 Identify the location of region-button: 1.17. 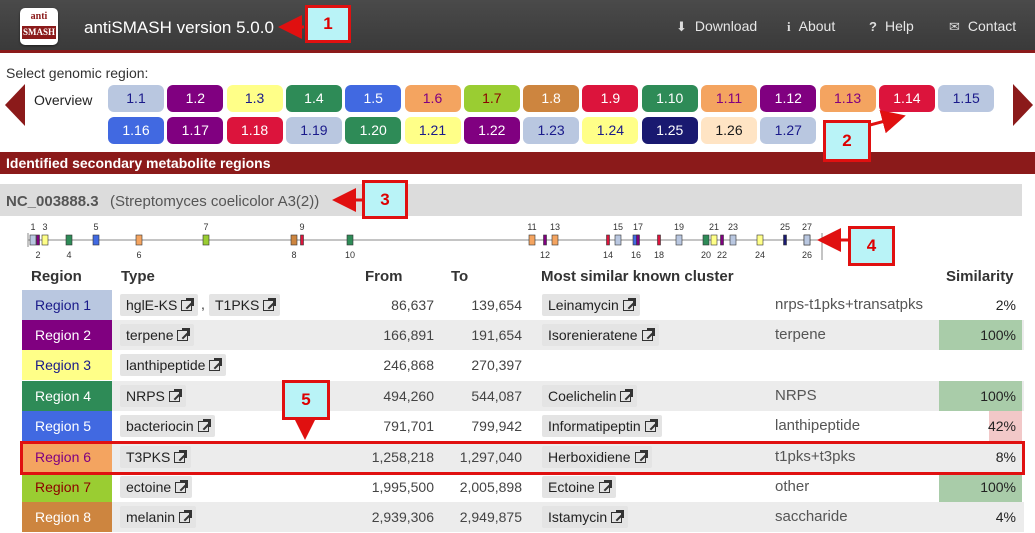
(195, 130).